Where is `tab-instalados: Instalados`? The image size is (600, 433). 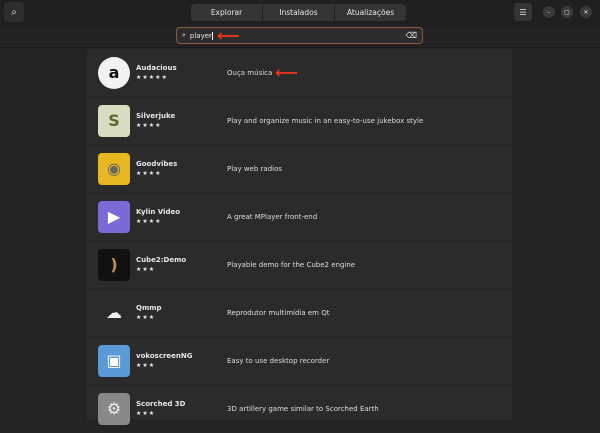 tab-instalados: Instalados is located at coordinates (298, 12).